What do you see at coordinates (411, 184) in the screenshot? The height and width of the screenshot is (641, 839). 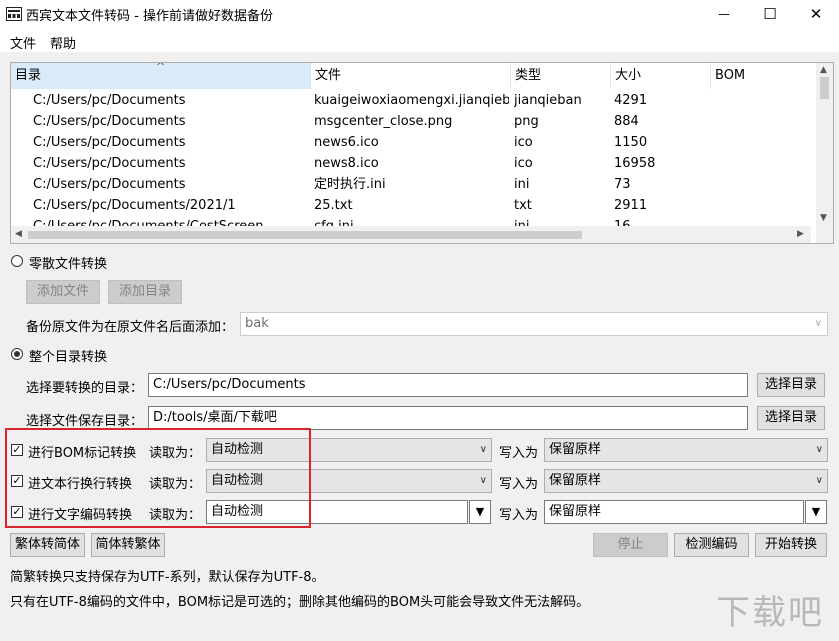 I see `table-row: C:/Users/pc/Documents 定时执行.ini ini 73` at bounding box center [411, 184].